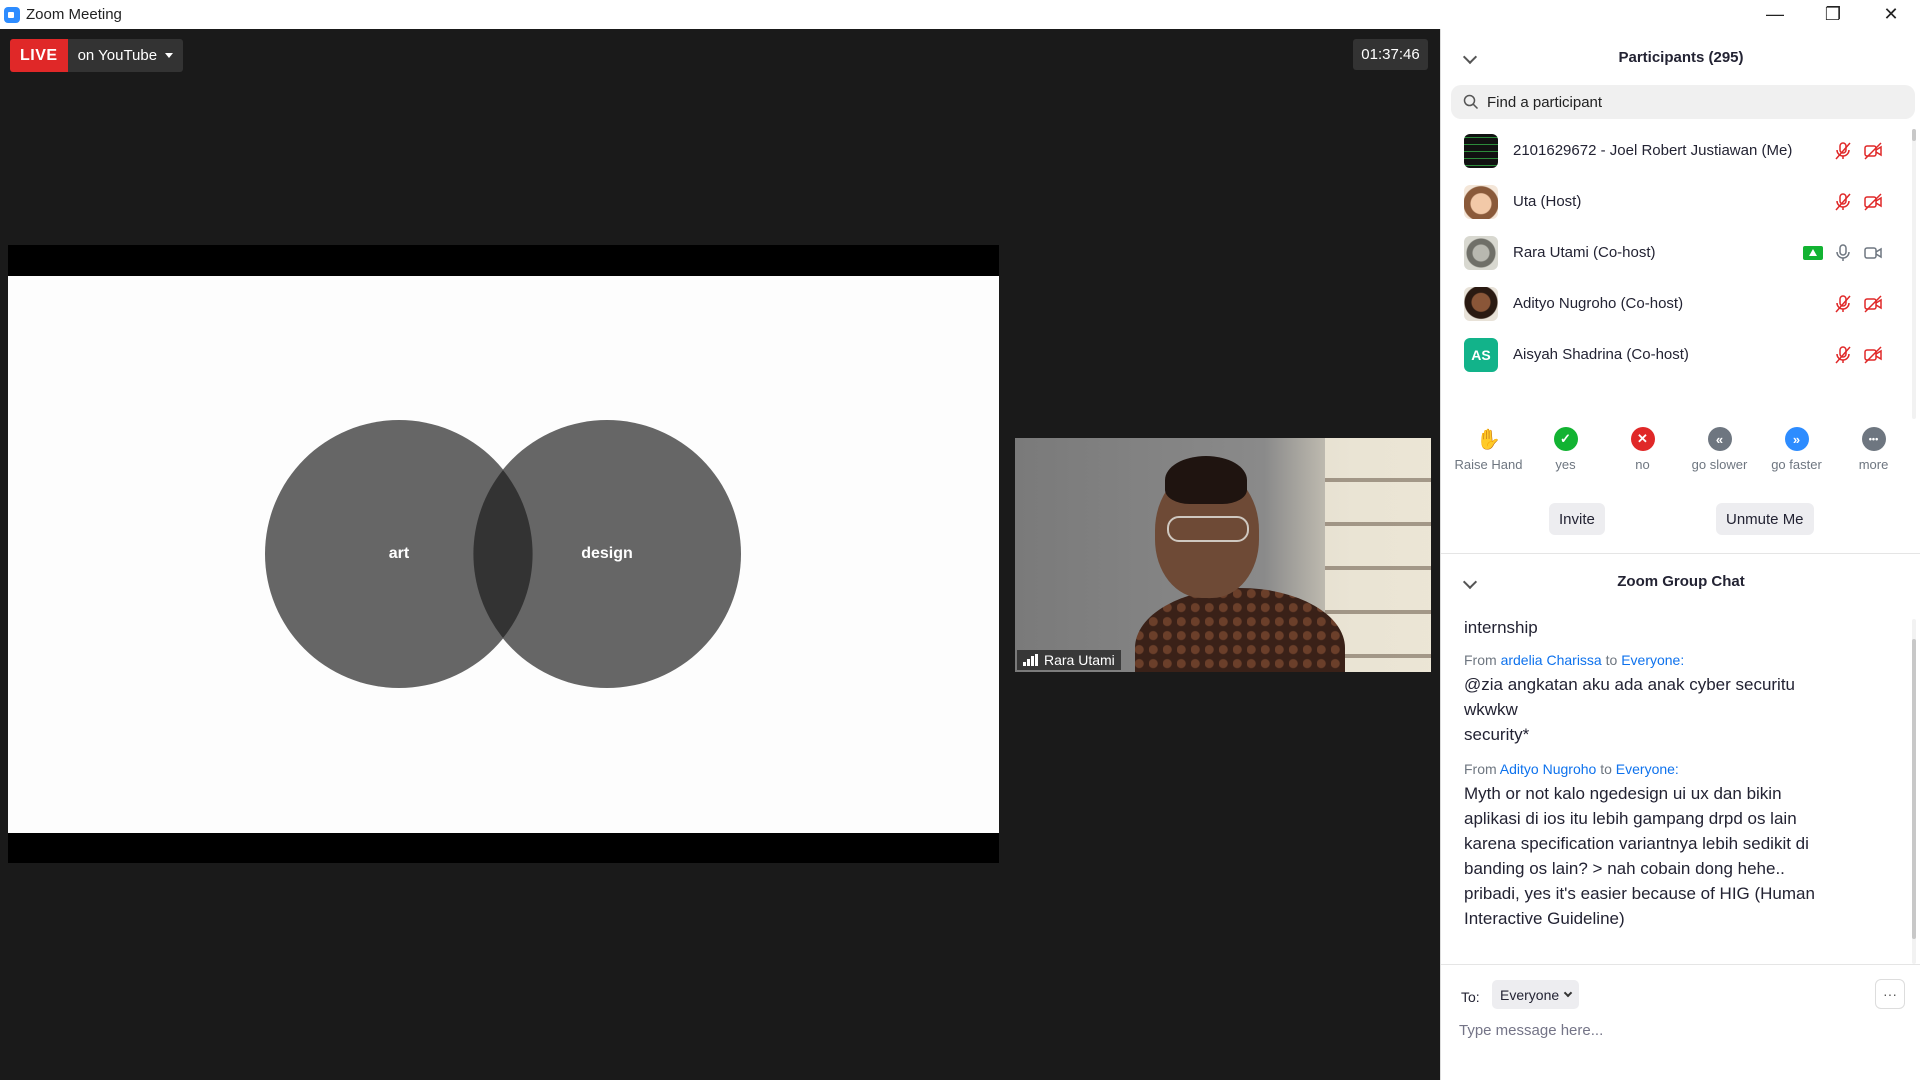 The height and width of the screenshot is (1080, 1920). I want to click on chat-to-word: to, so click(1611, 660).